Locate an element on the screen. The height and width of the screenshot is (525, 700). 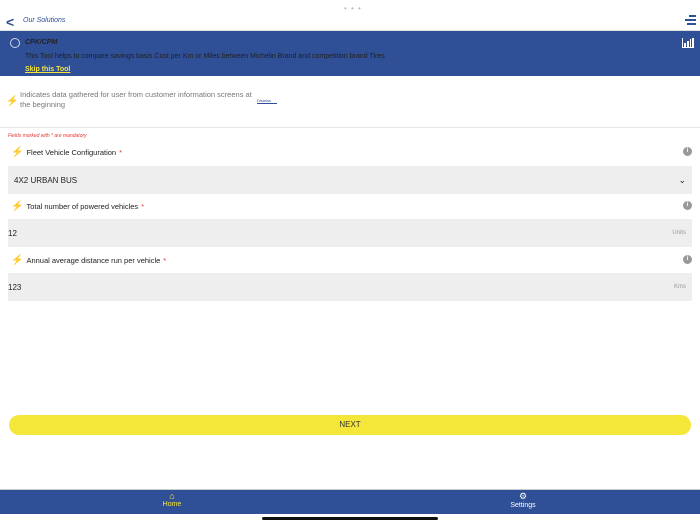
unit-label: Kms is located at coordinates (680, 287).